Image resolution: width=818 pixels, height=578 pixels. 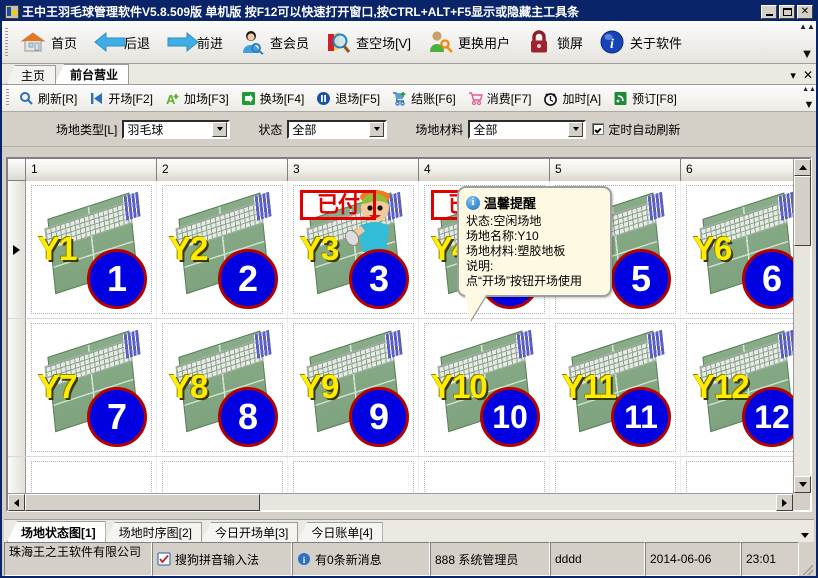 What do you see at coordinates (274, 42) in the screenshot?
I see `toolbar-button-member-search: 查会员` at bounding box center [274, 42].